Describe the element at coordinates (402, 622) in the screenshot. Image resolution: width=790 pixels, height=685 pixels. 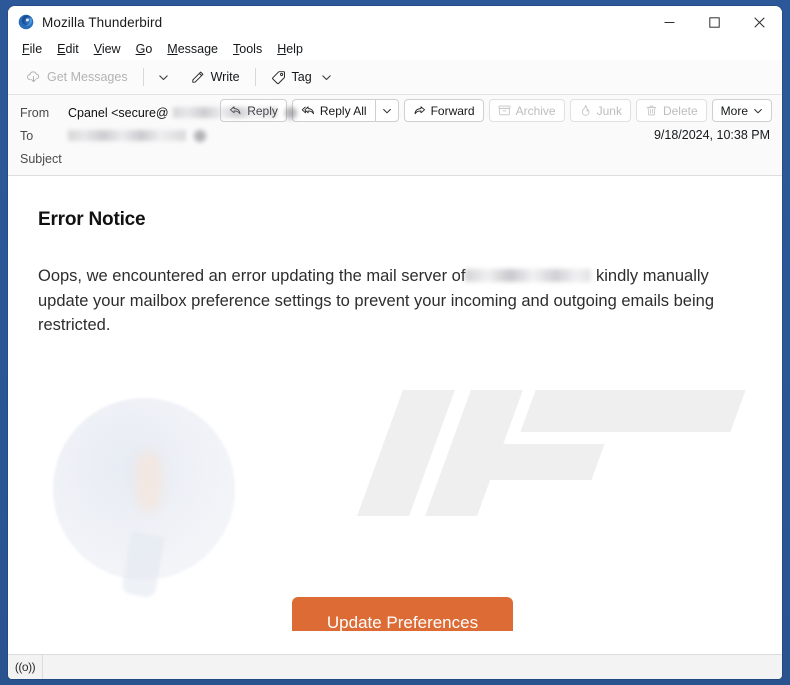
I see `cta-label: Update Preferences` at that location.